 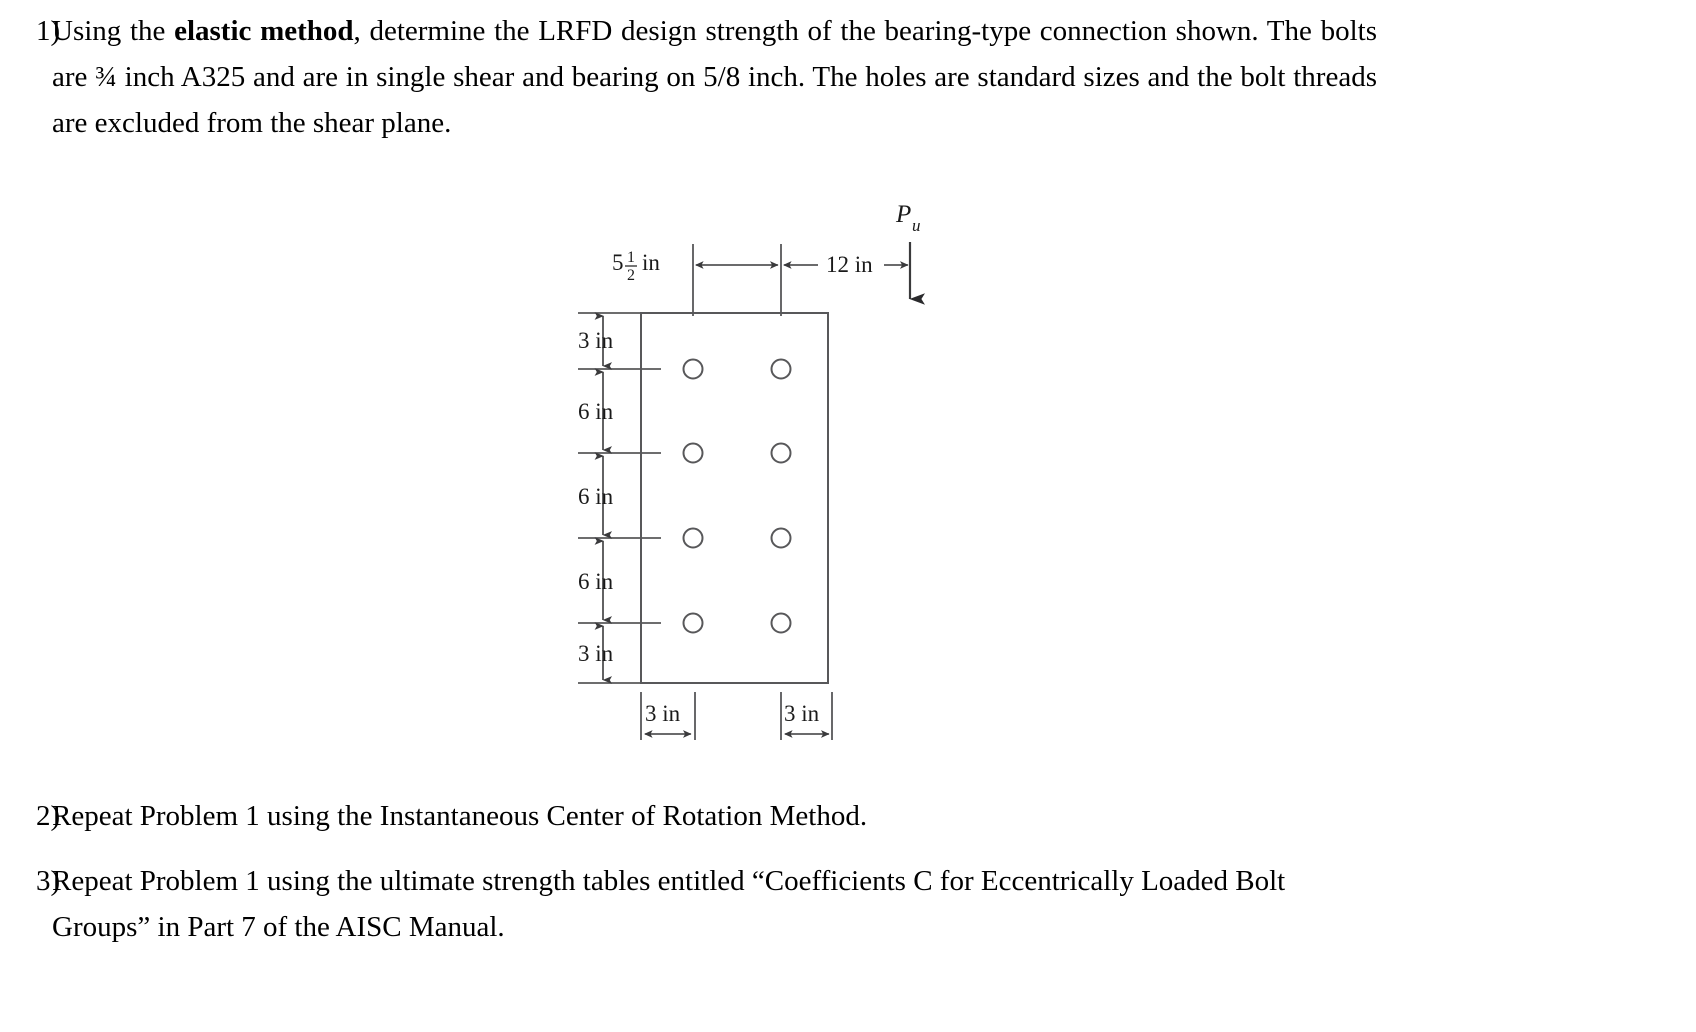 What do you see at coordinates (48, 816) in the screenshot?
I see `problem-2-number: 2)` at bounding box center [48, 816].